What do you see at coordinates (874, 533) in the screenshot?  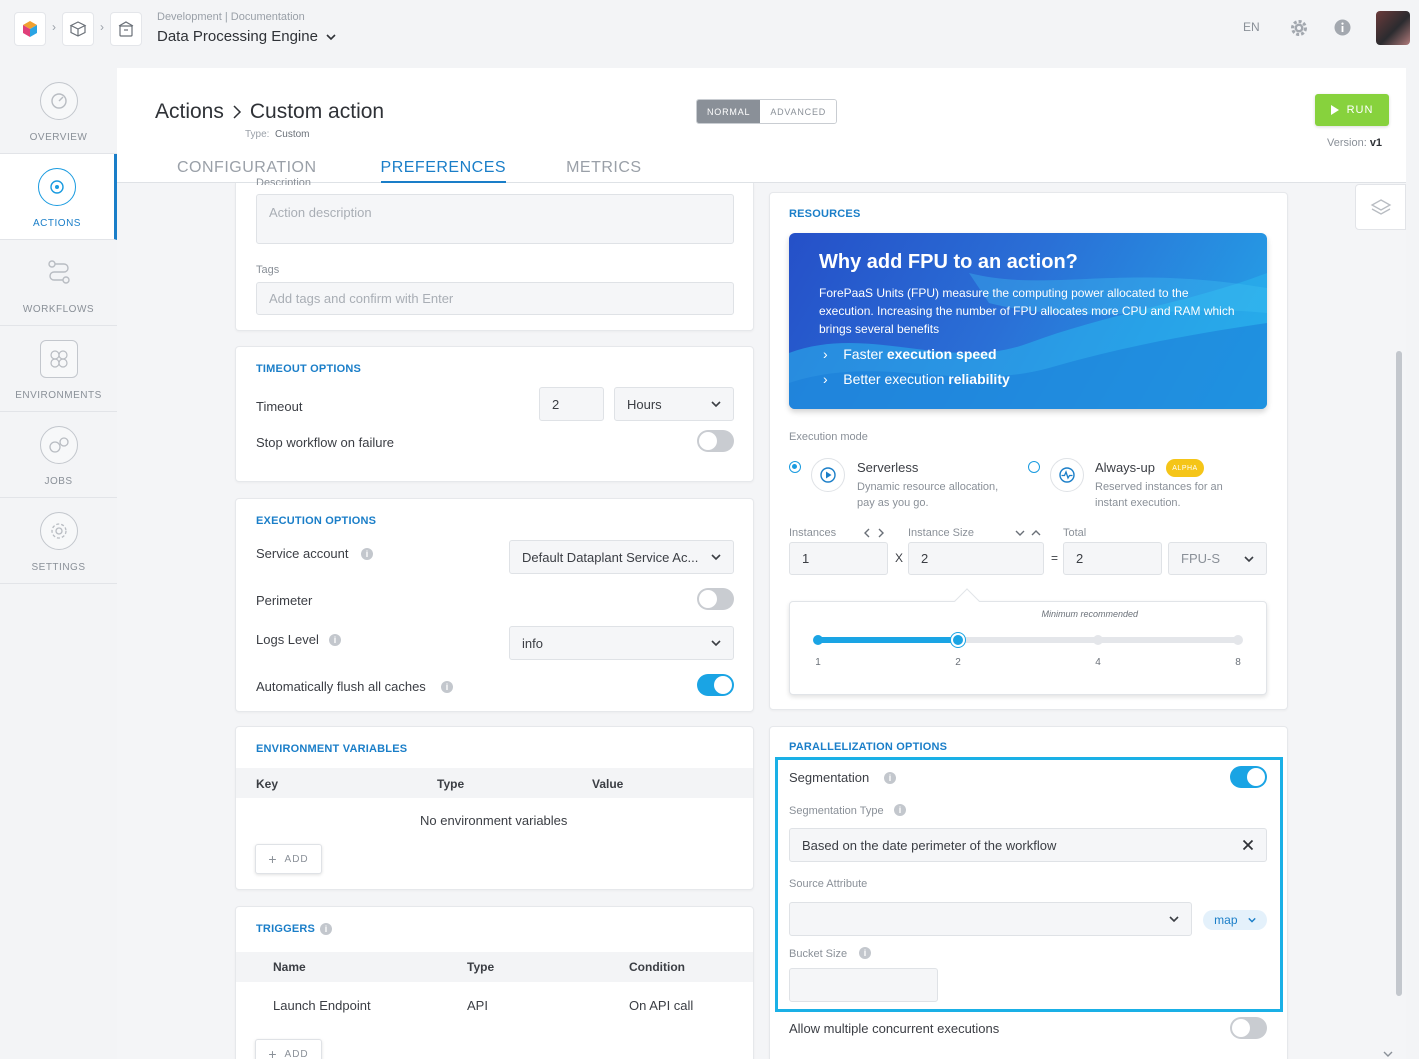 I see `collapse-arrows-icon` at bounding box center [874, 533].